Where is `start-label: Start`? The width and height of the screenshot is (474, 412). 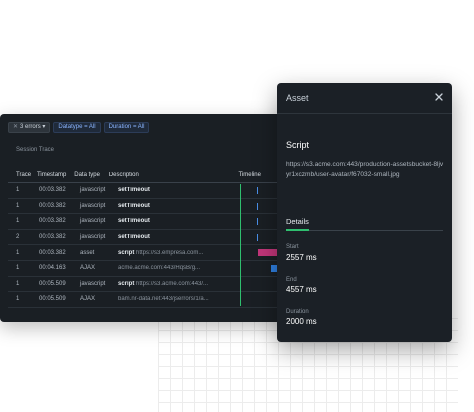
start-label: Start is located at coordinates (292, 247).